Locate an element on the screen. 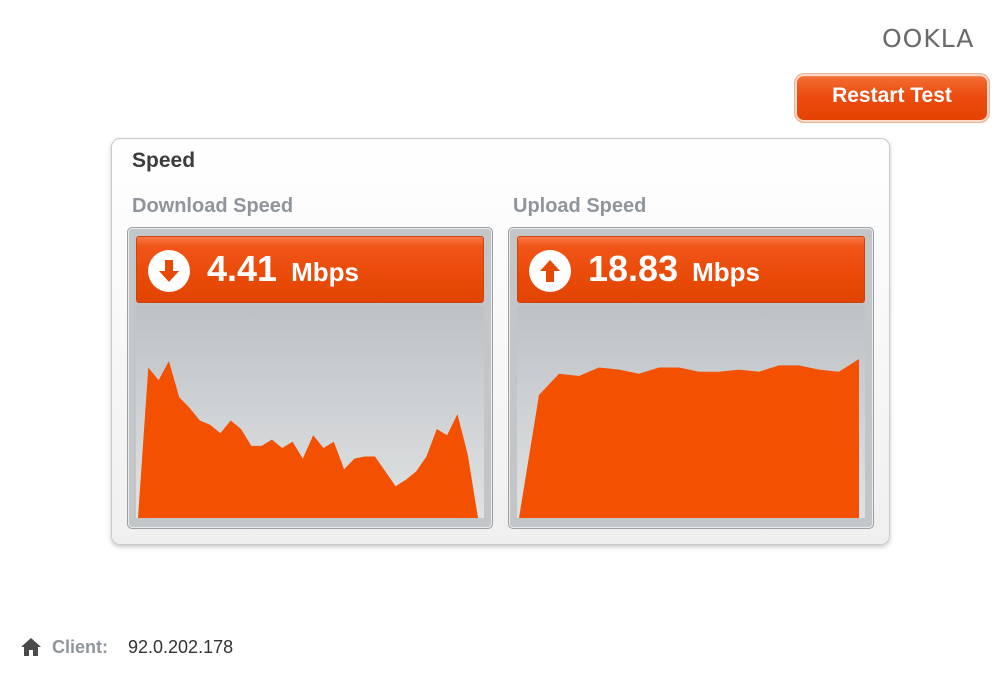 The width and height of the screenshot is (999, 683). upload-area is located at coordinates (689, 438).